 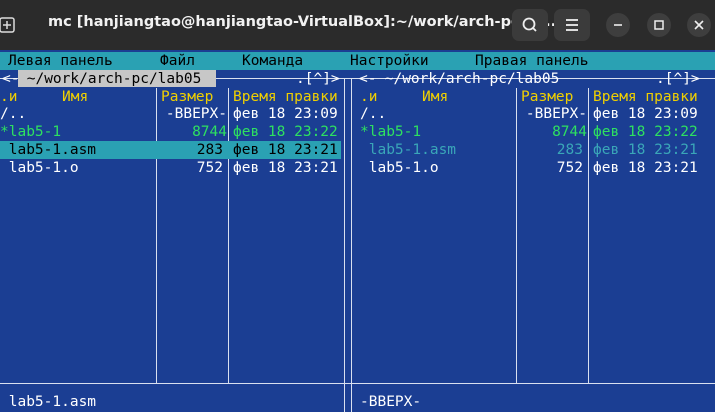 What do you see at coordinates (60, 61) in the screenshot?
I see `menu-left-panel: Левая панель` at bounding box center [60, 61].